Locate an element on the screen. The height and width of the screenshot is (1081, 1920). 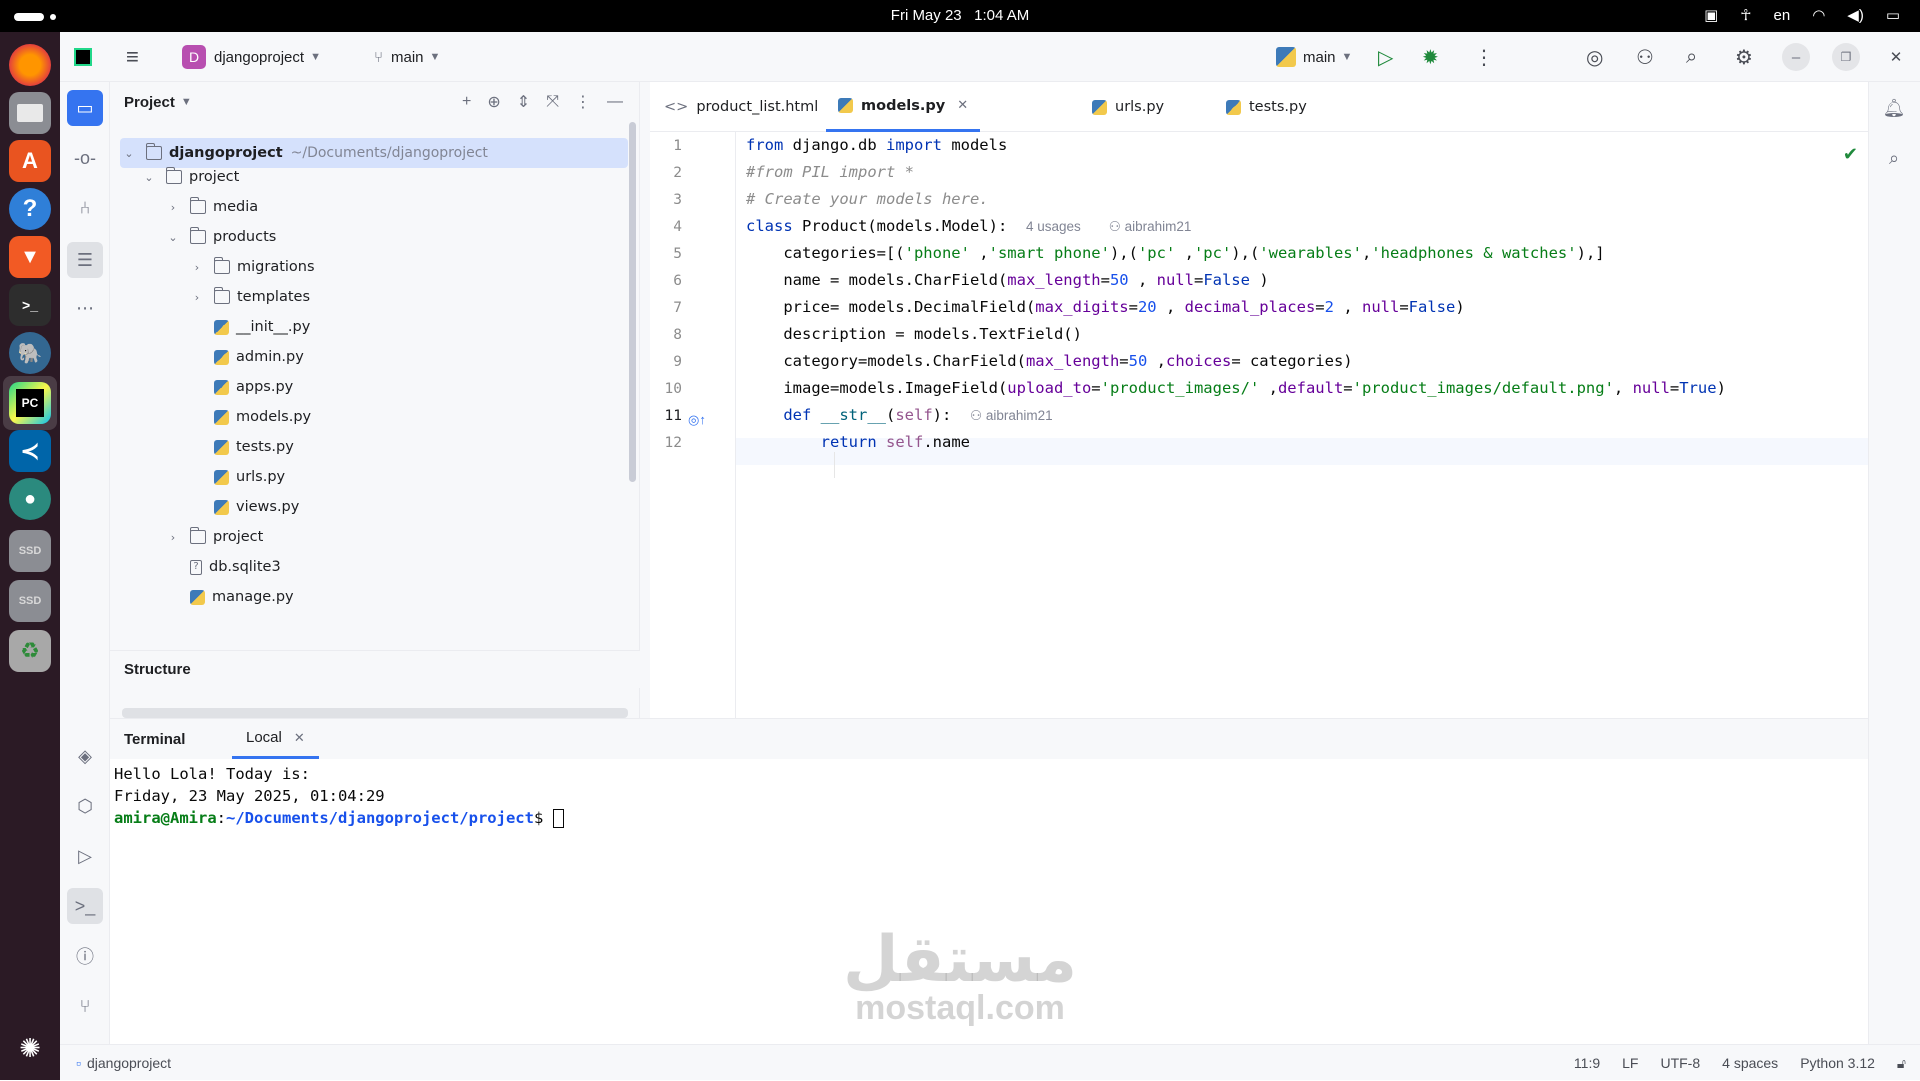
language-indicator: en is located at coordinates (1782, 15).